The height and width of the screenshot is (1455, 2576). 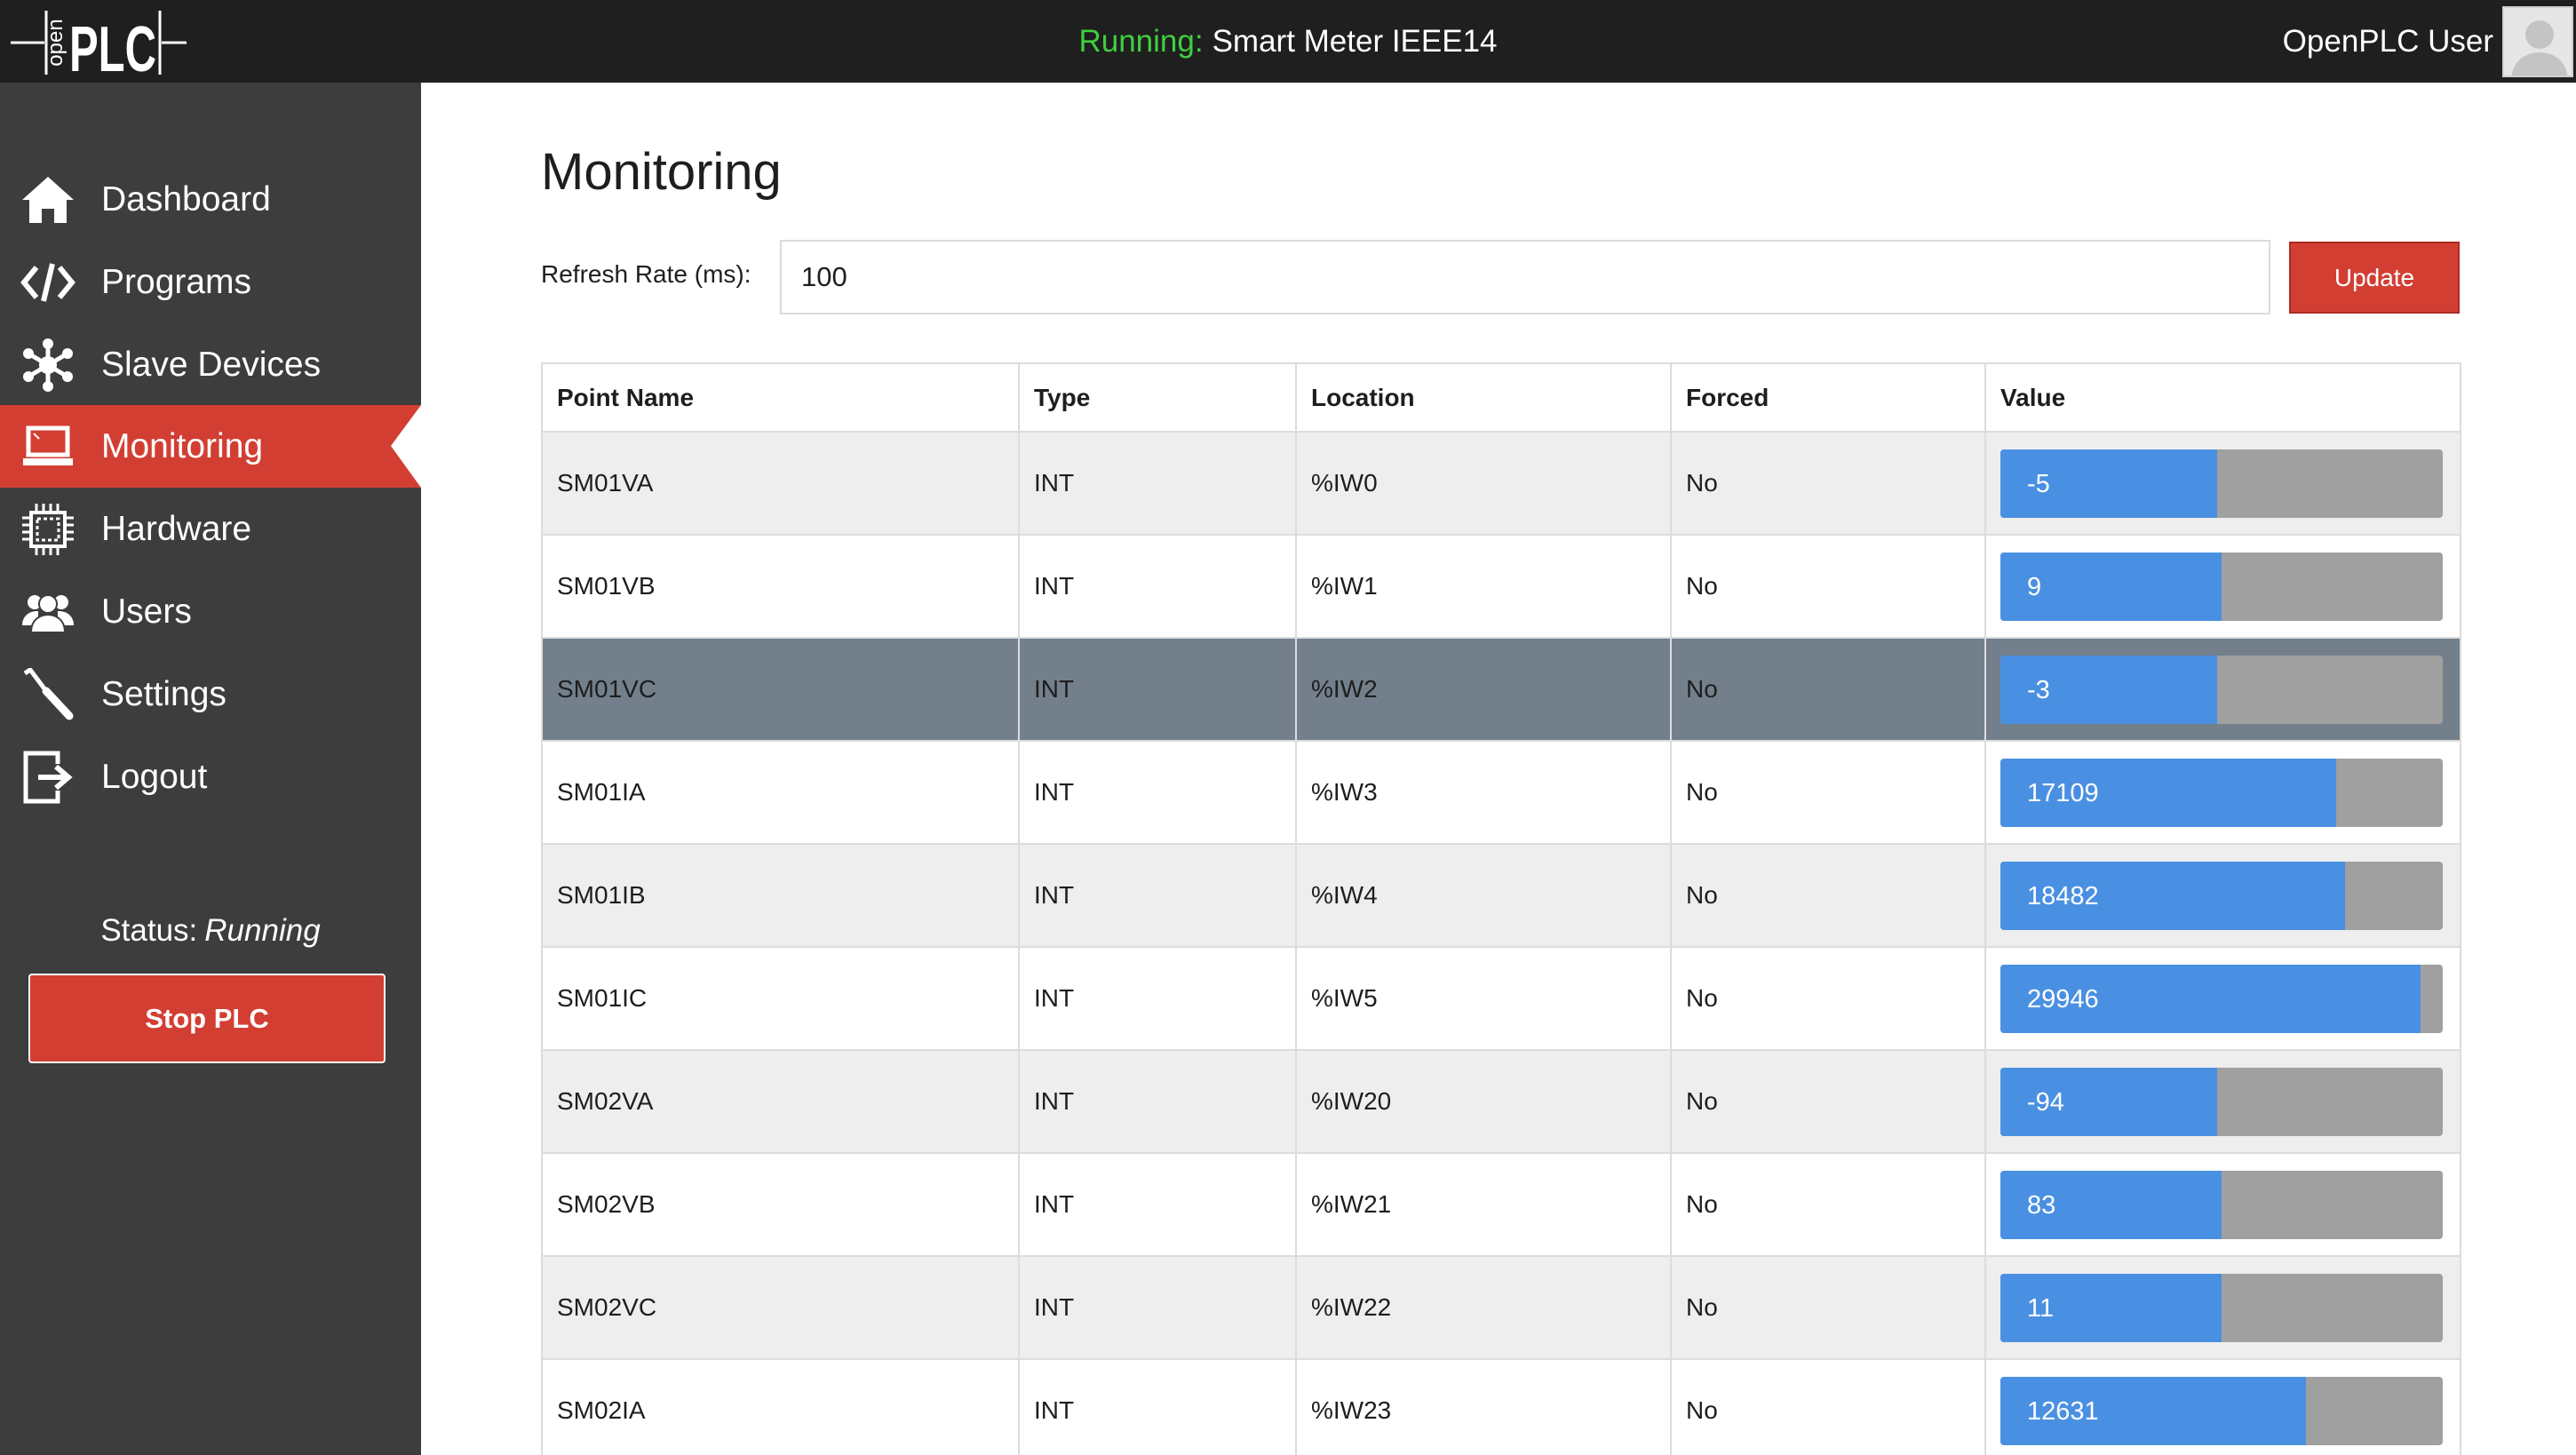 I want to click on location-cell: %IW4, so click(x=1483, y=895).